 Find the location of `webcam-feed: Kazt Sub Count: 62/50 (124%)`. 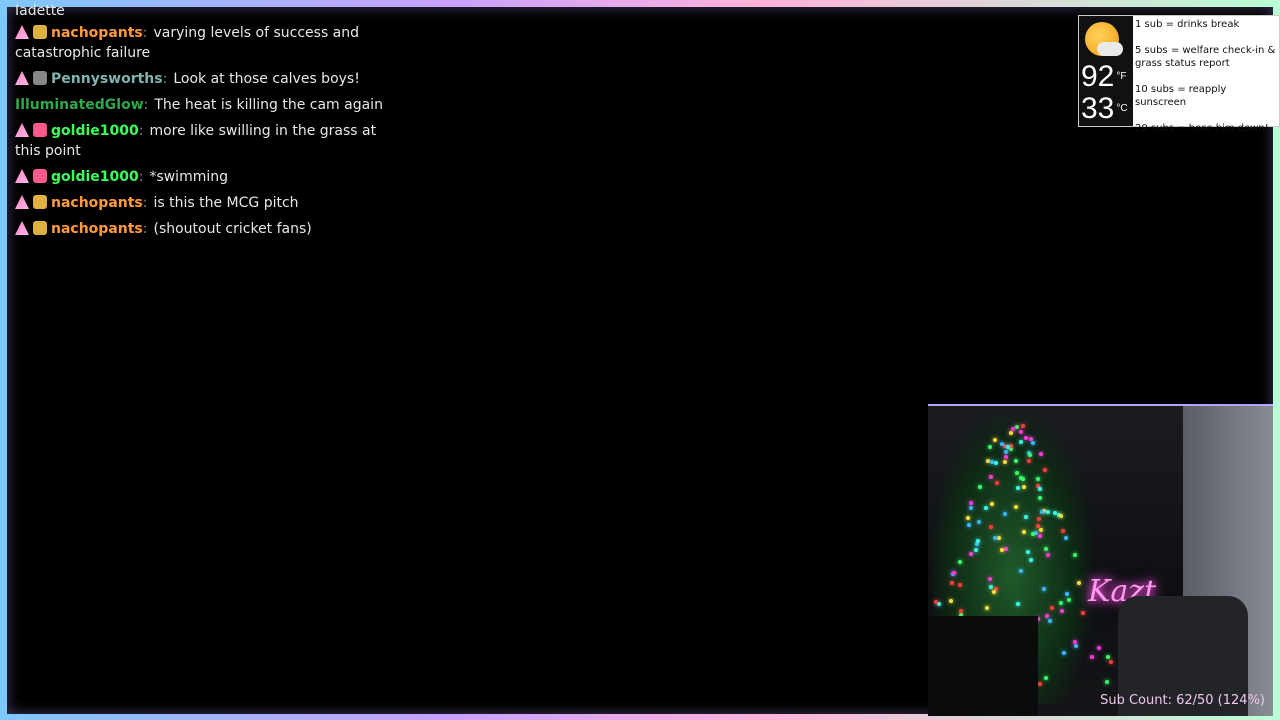

webcam-feed: Kazt Sub Count: 62/50 (124%) is located at coordinates (1100, 560).